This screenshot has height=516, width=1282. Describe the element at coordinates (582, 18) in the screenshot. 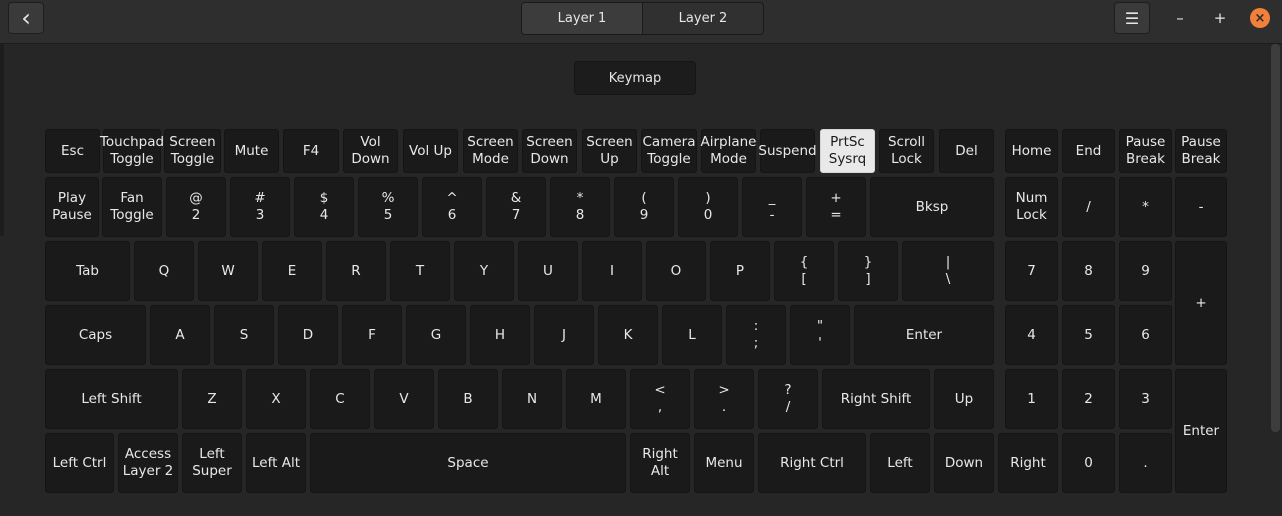

I see `tab-layer-1: Layer 1` at that location.